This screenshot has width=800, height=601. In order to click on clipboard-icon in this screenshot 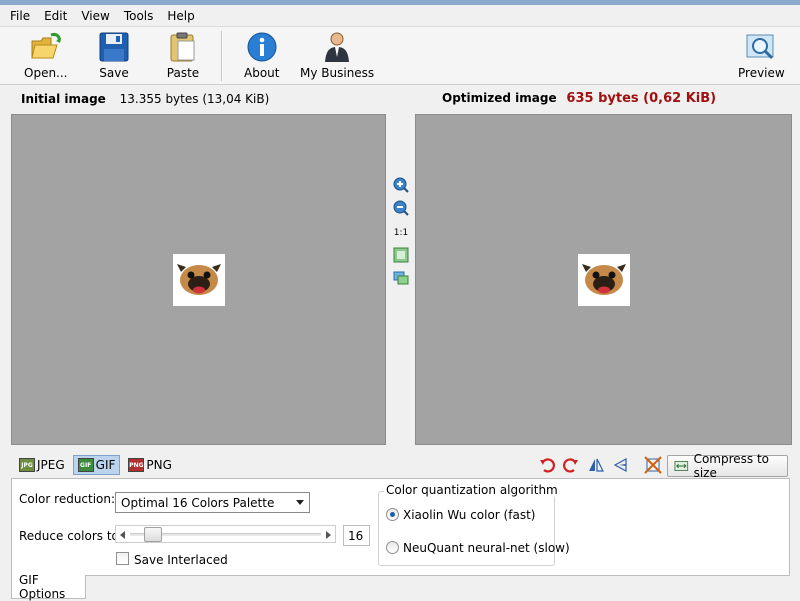, I will do `click(183, 47)`.